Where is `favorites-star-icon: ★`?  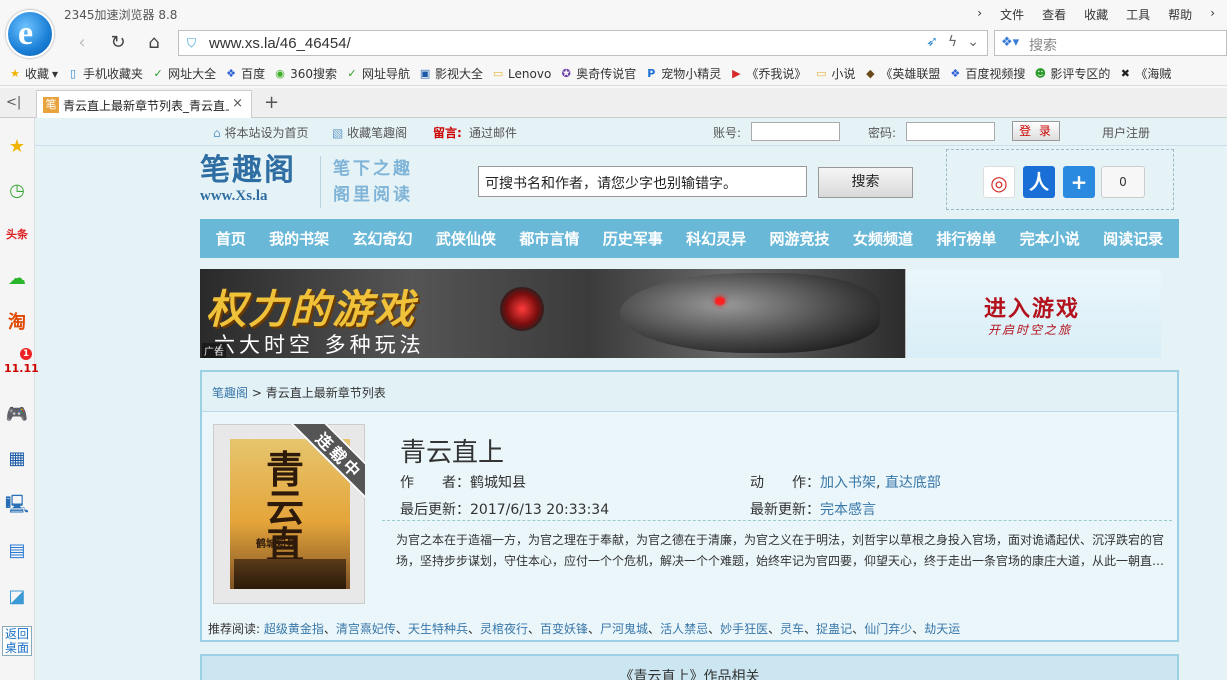 favorites-star-icon: ★ is located at coordinates (17, 147).